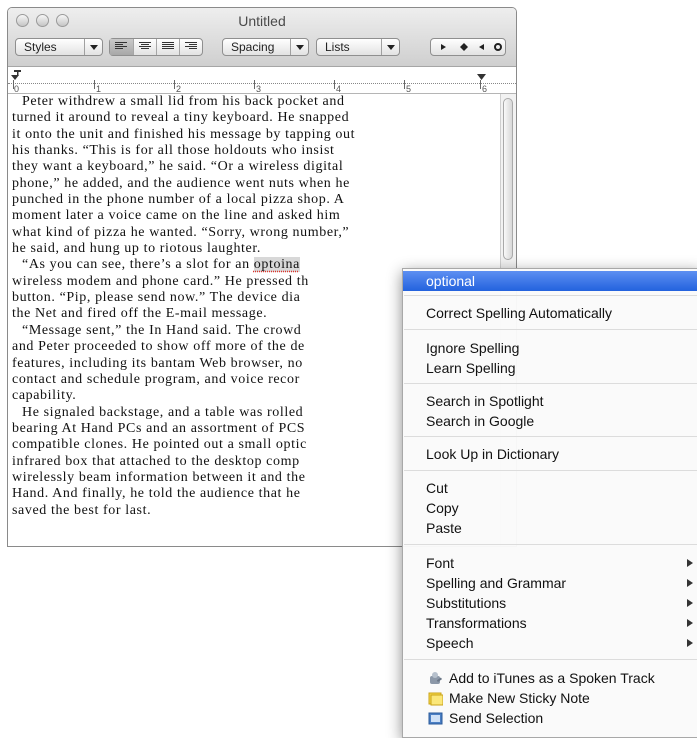 This screenshot has height=738, width=697. What do you see at coordinates (550, 488) in the screenshot?
I see `menu-item-cut: Cut` at bounding box center [550, 488].